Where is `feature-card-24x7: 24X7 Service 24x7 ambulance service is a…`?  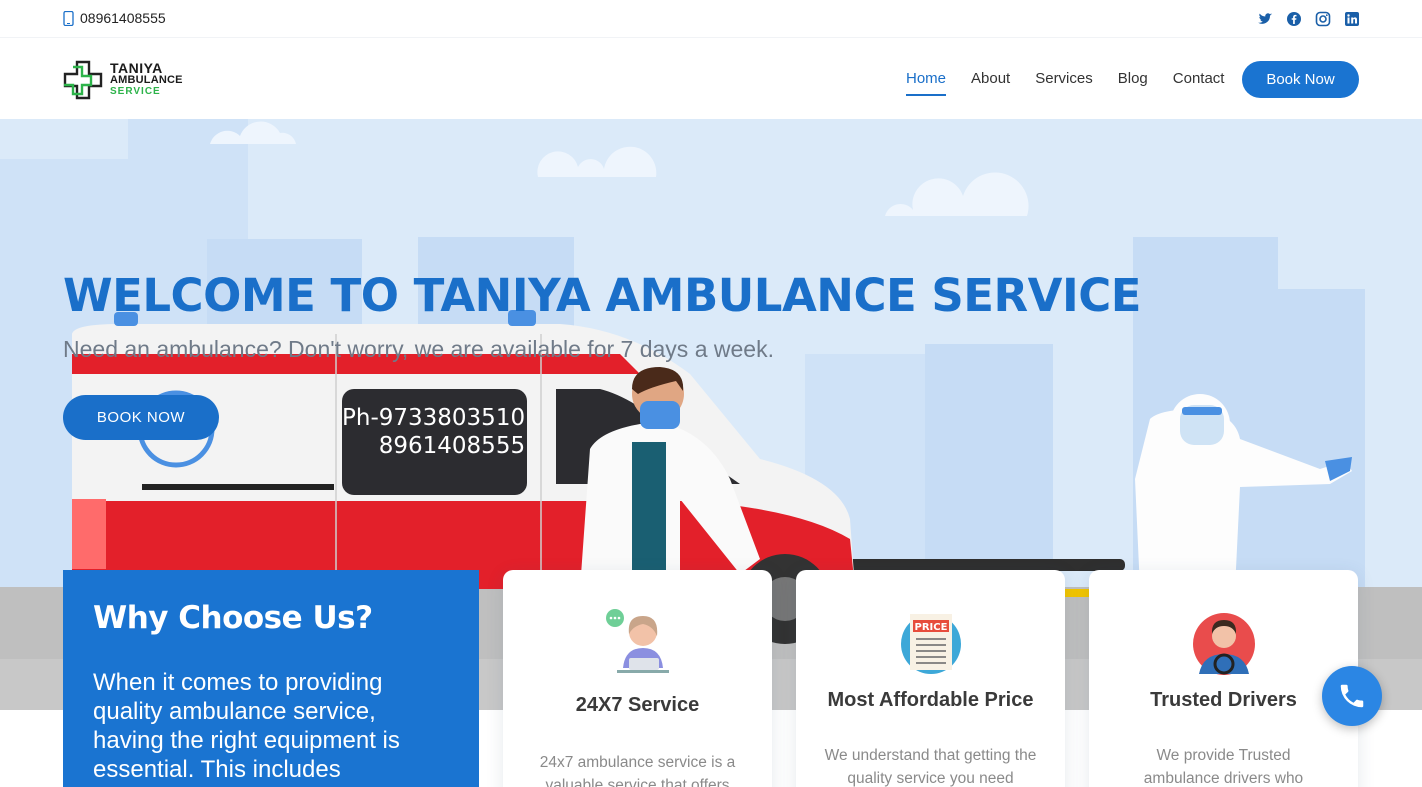 feature-card-24x7: 24X7 Service 24x7 ambulance service is a… is located at coordinates (637, 678).